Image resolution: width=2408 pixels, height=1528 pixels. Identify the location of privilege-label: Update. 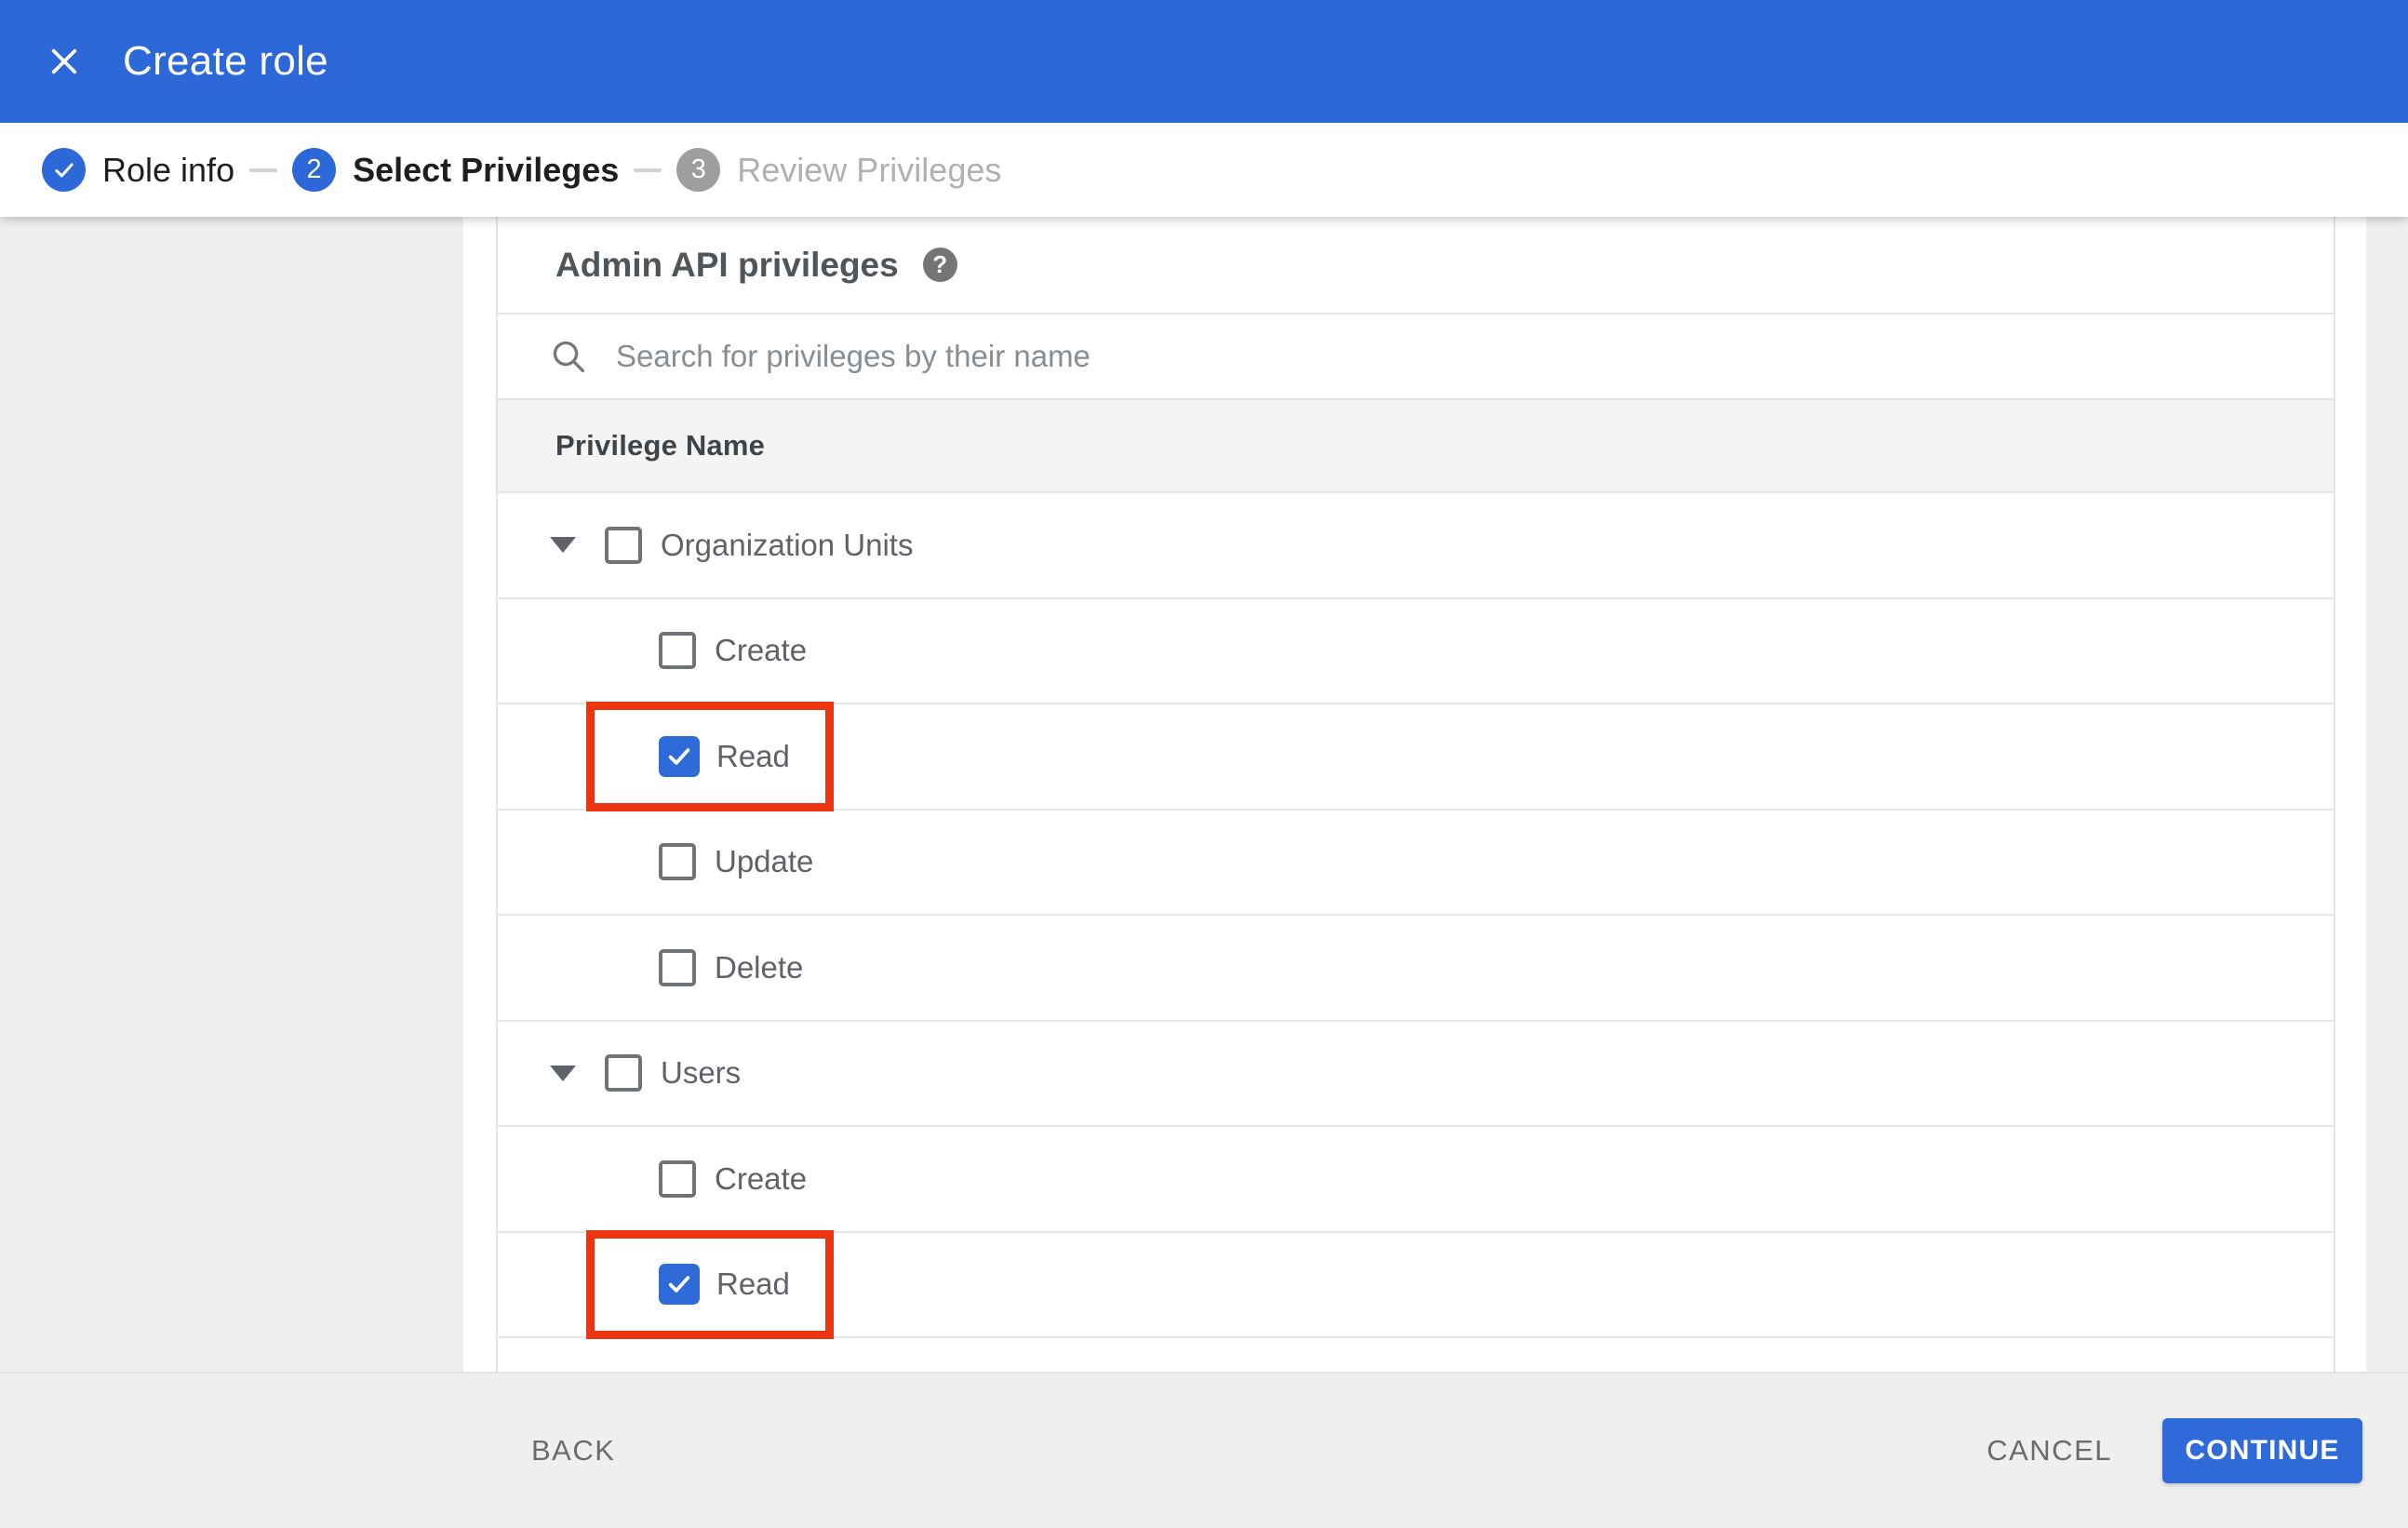
(764, 861).